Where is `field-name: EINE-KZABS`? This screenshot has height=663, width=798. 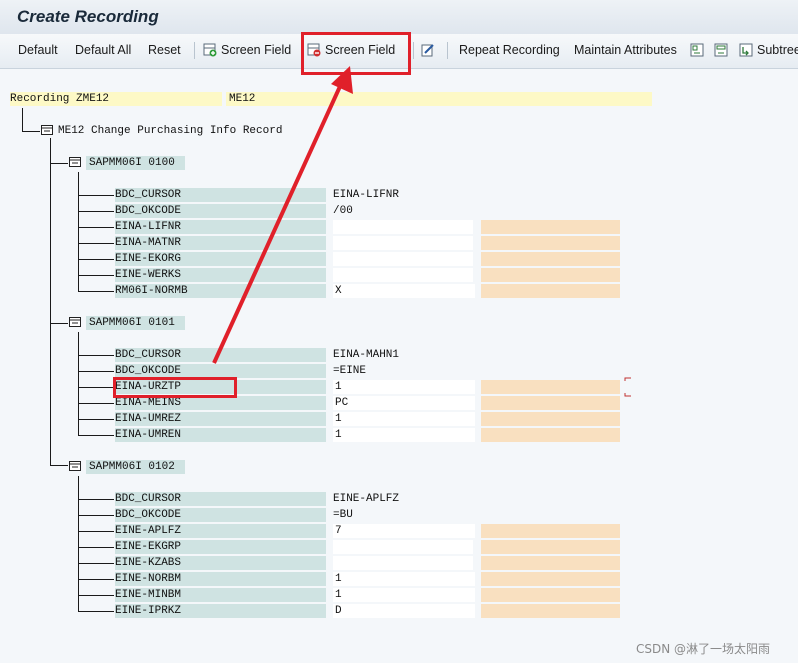 field-name: EINE-KZABS is located at coordinates (220, 563).